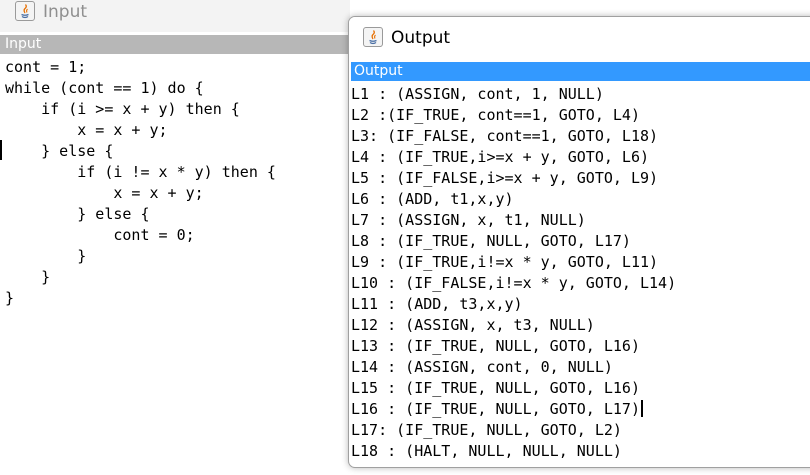  Describe the element at coordinates (421, 38) in the screenshot. I see `output-window-title: Output` at that location.